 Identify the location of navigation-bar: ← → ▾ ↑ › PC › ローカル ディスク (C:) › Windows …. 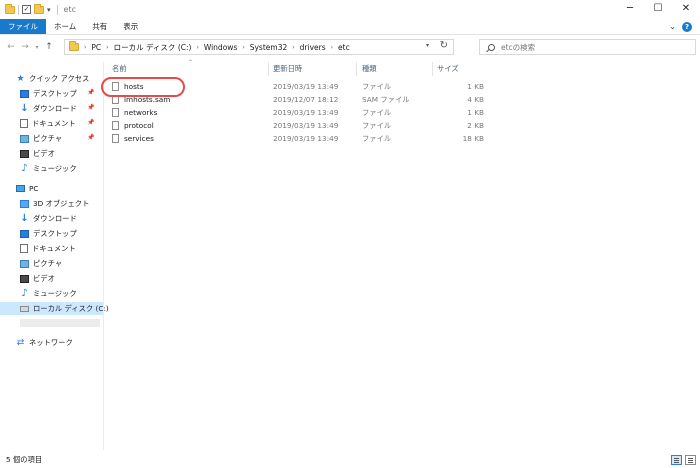
(350, 47).